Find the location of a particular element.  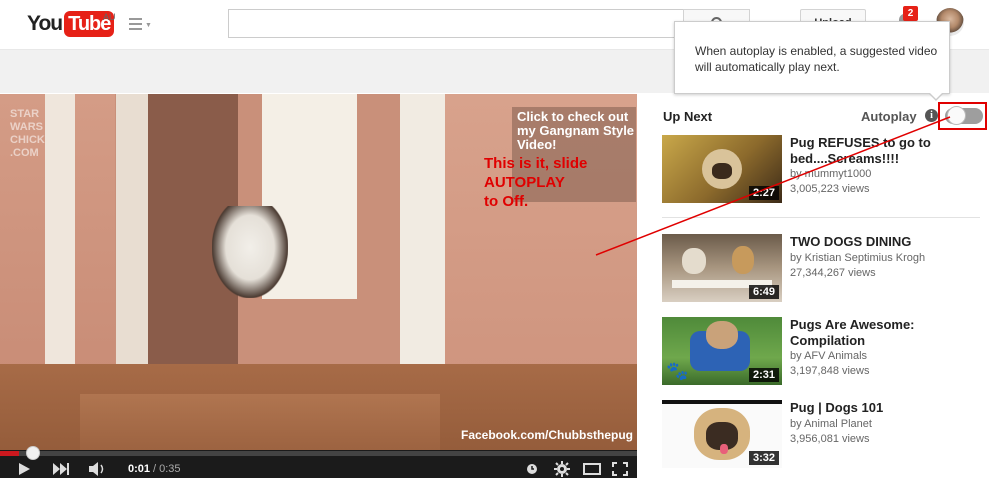

video-thumbnail: 6:49 is located at coordinates (722, 268).